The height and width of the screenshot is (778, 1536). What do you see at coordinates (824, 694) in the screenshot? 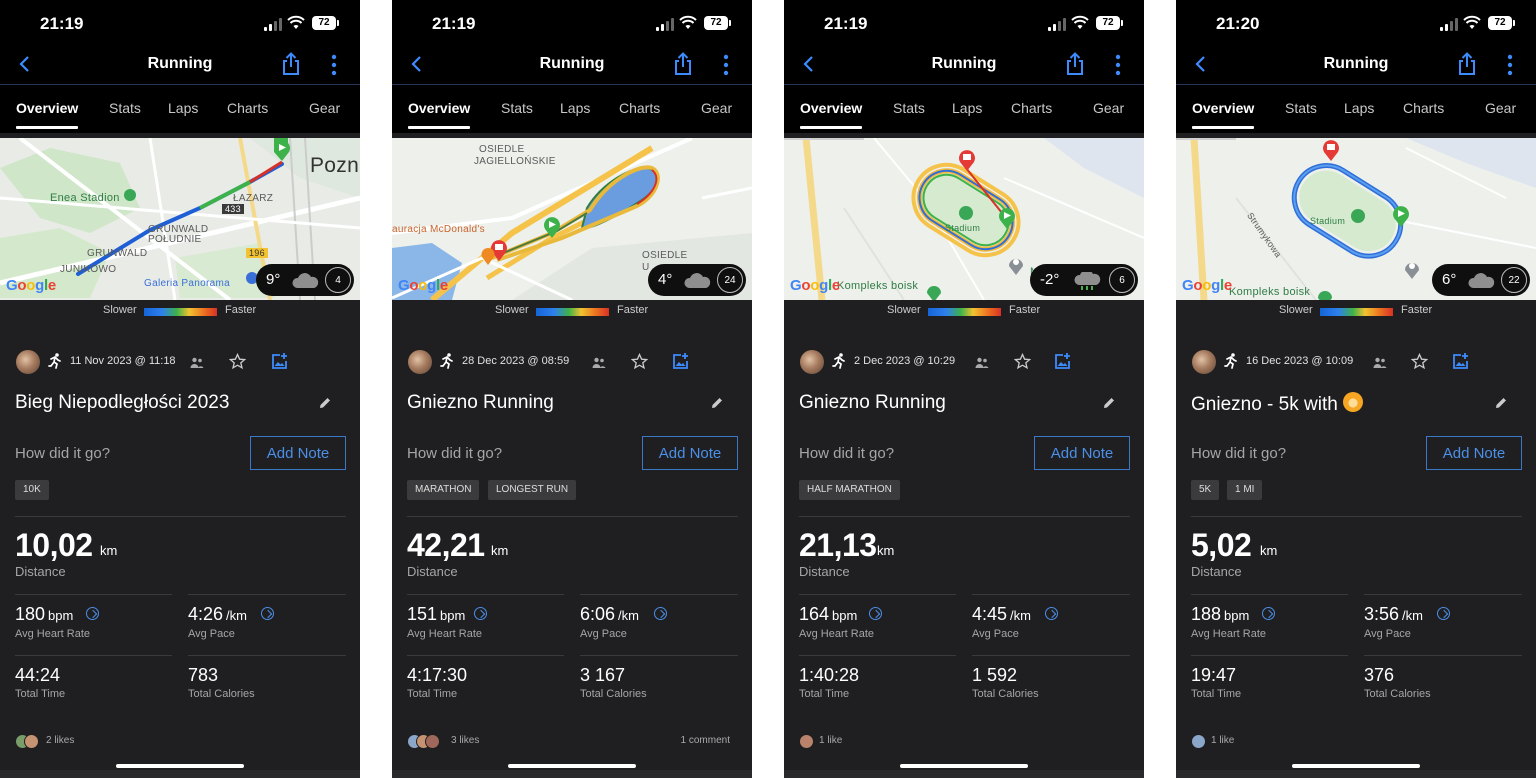
I see `total-time-label: Total Time` at bounding box center [824, 694].